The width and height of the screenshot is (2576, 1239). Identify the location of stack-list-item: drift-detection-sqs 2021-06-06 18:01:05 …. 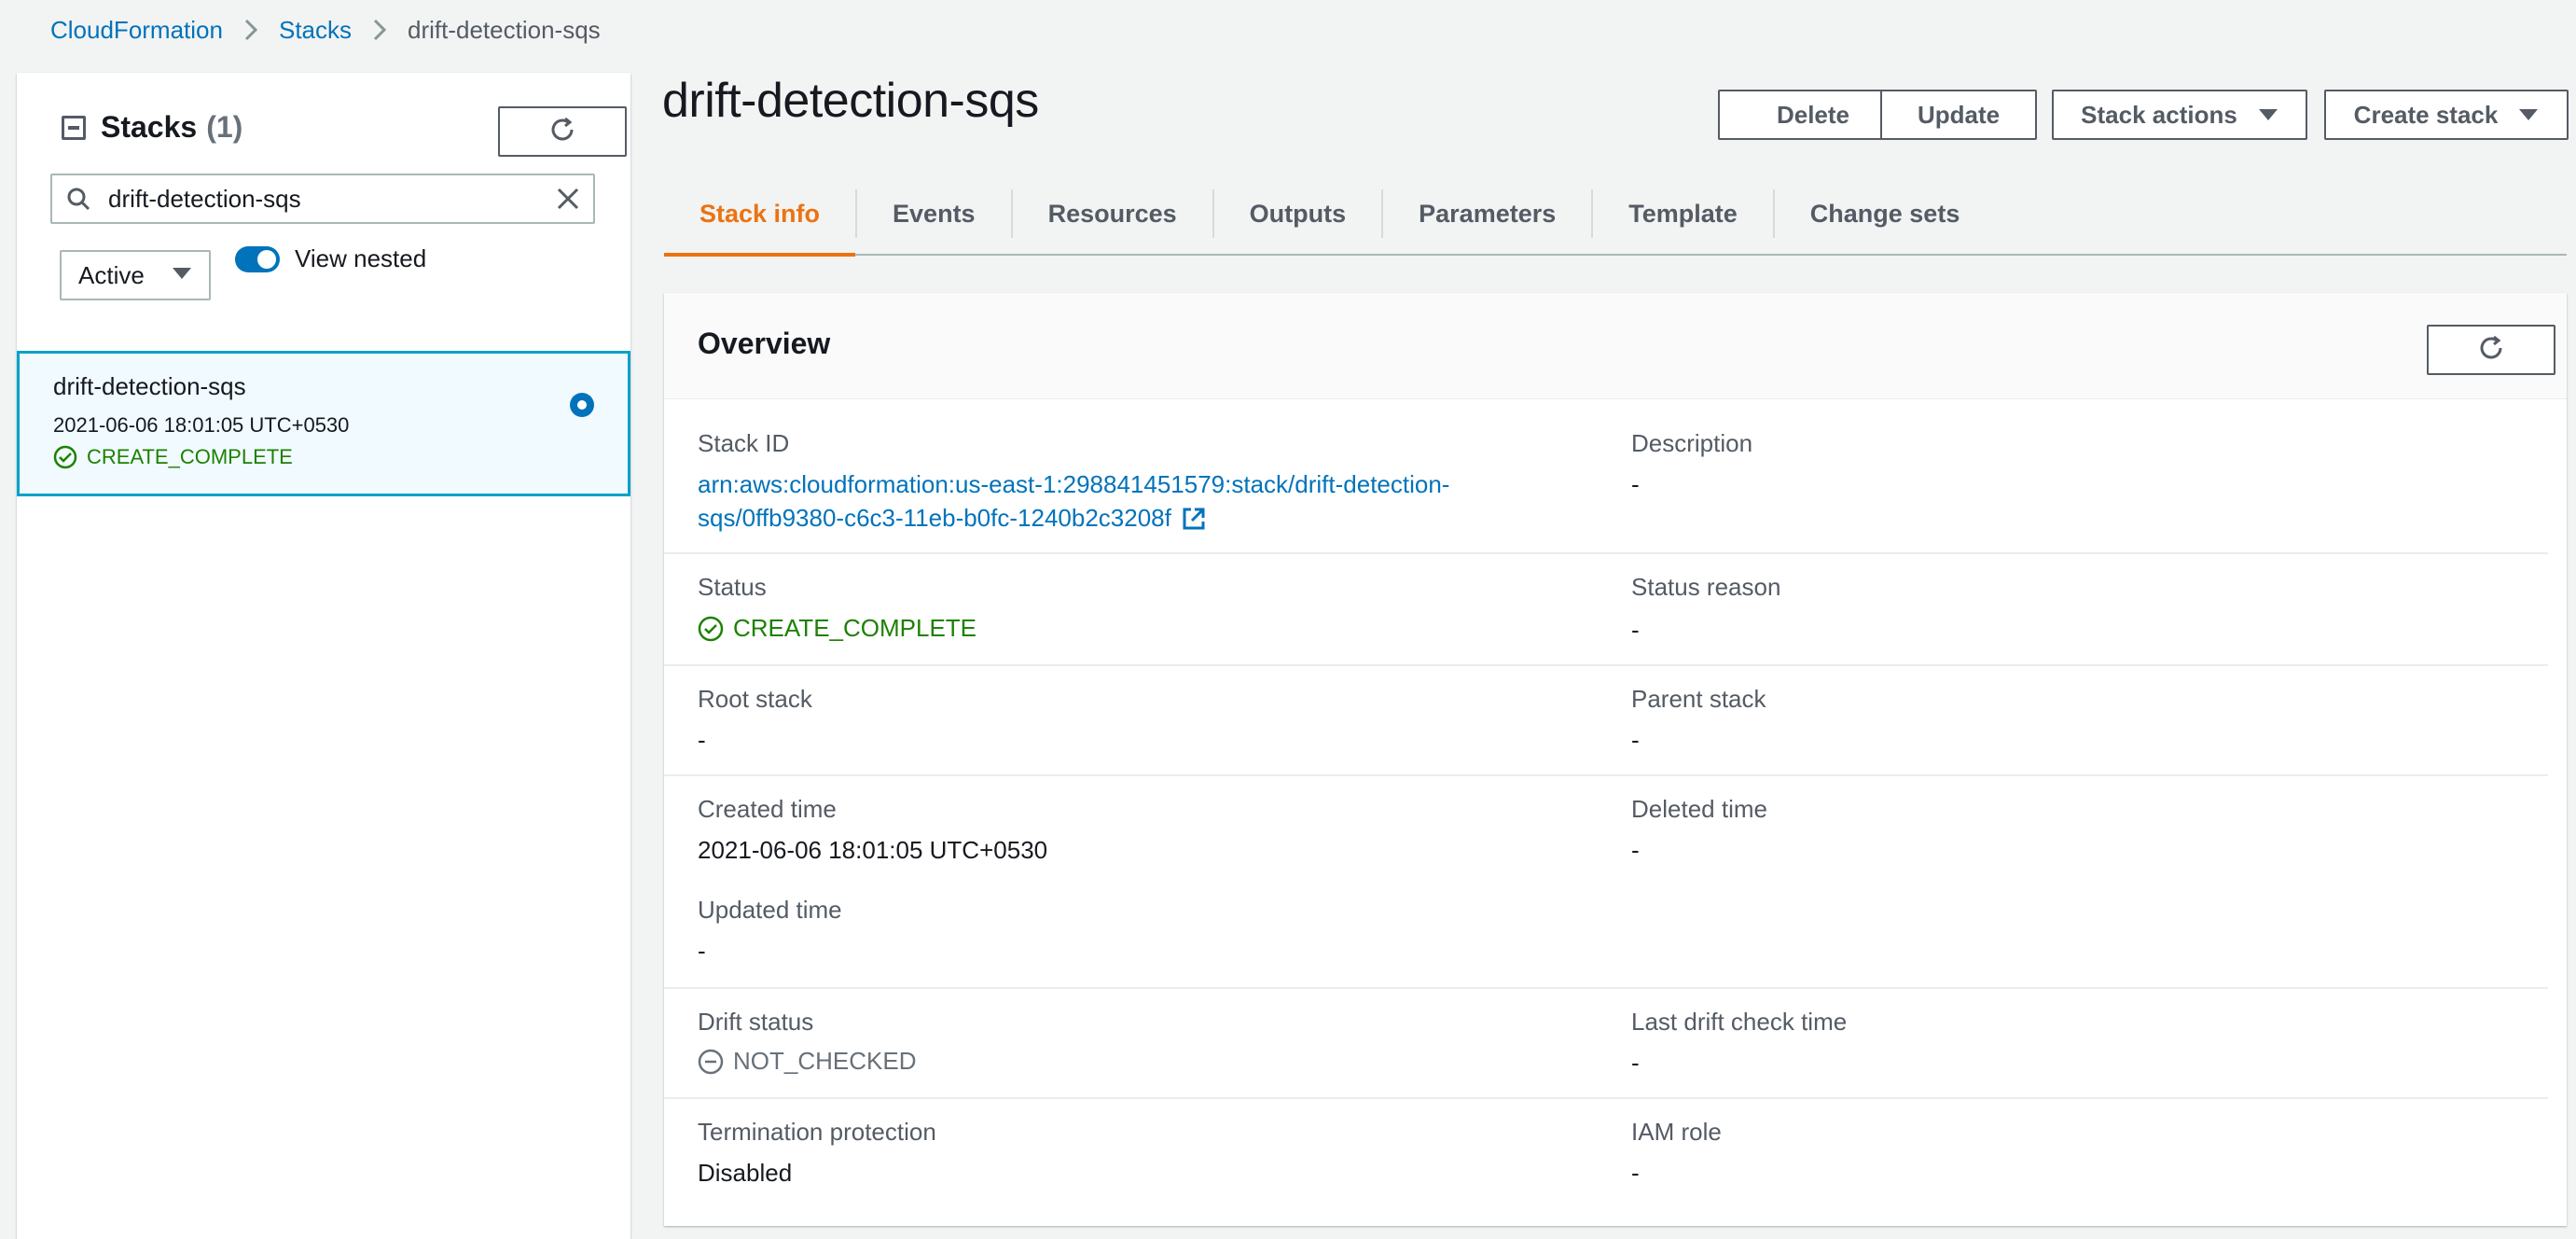
(323, 424).